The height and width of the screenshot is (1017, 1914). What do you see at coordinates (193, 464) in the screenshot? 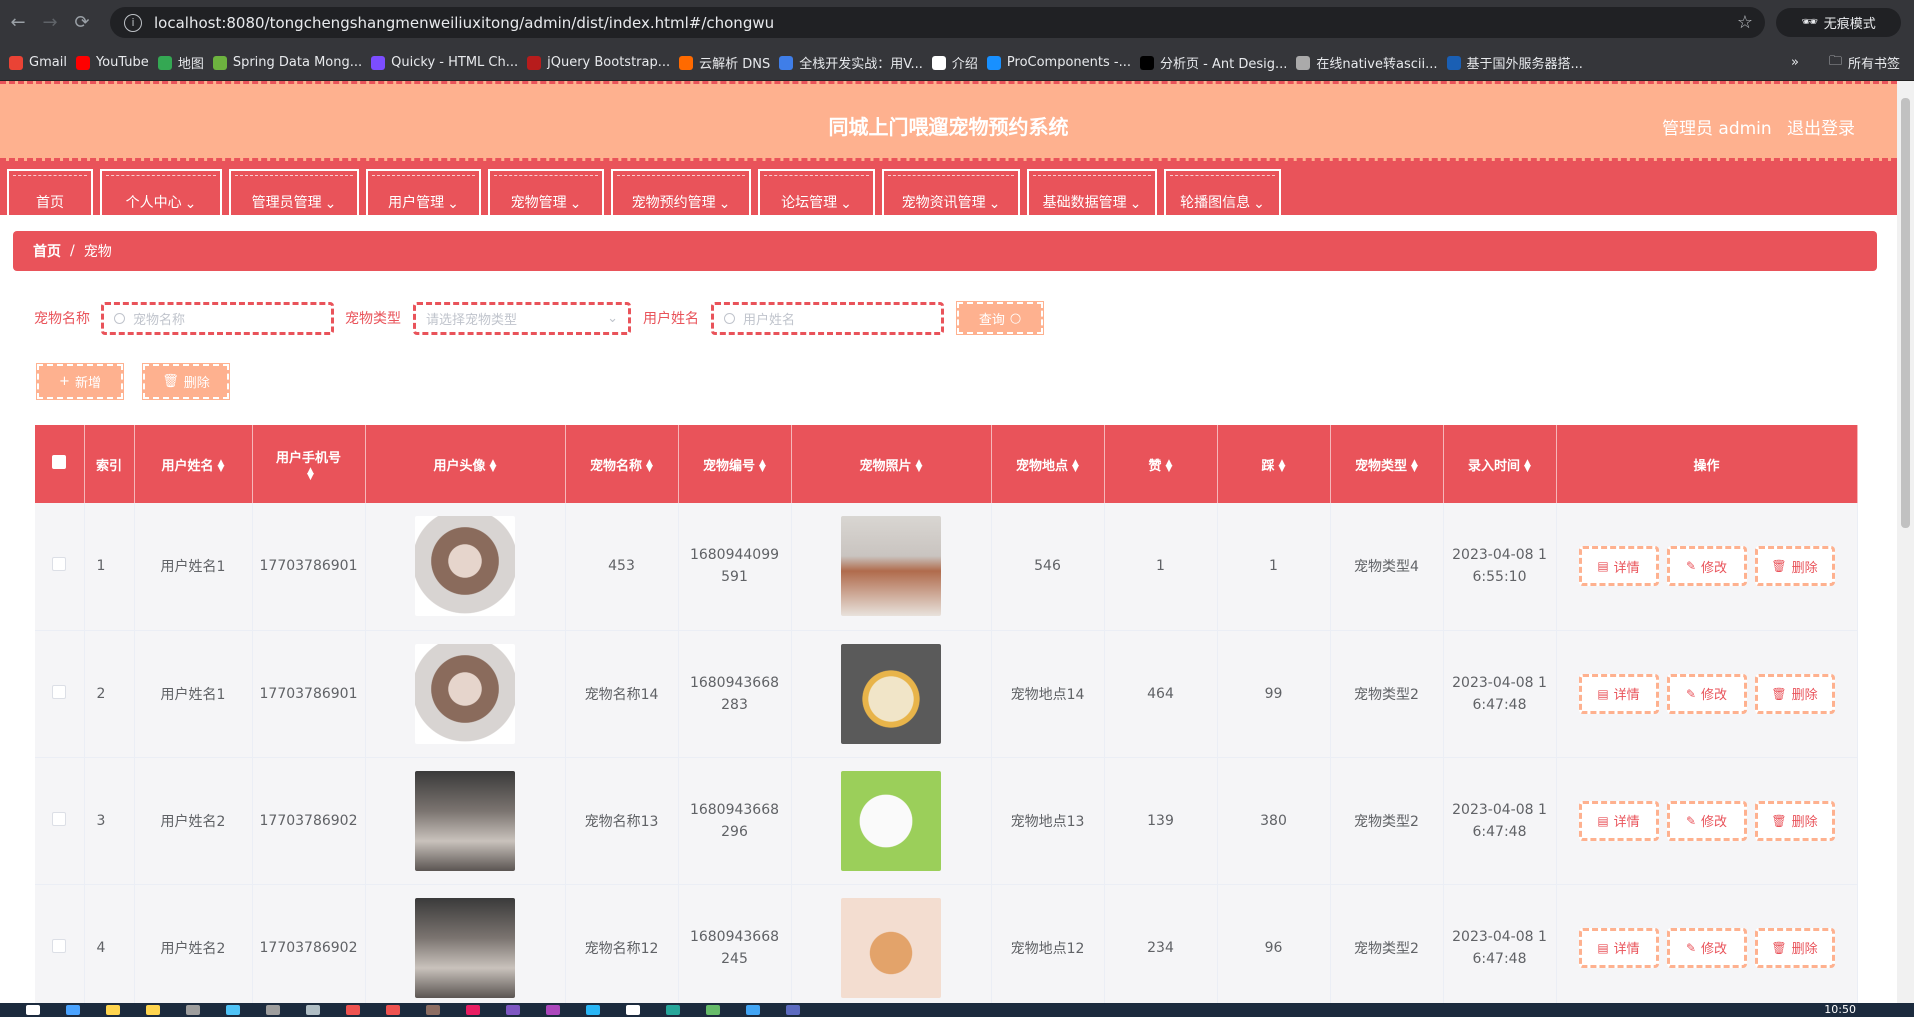
I see `column-header: 用户姓名 ▲ ▼` at bounding box center [193, 464].